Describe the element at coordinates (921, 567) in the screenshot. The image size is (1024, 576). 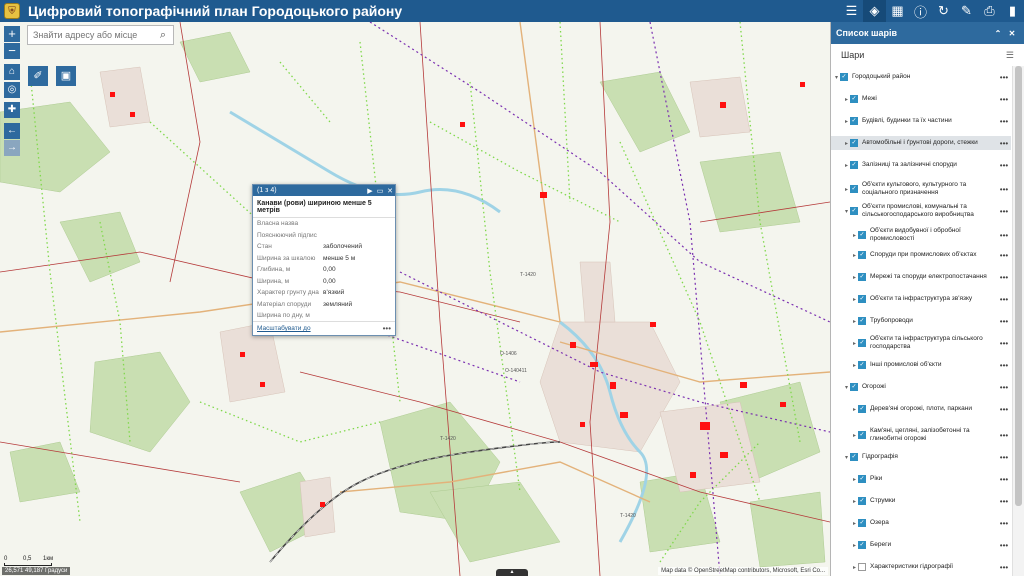
I see `layer-item: ▸ Характеристики гідрографії •••` at that location.